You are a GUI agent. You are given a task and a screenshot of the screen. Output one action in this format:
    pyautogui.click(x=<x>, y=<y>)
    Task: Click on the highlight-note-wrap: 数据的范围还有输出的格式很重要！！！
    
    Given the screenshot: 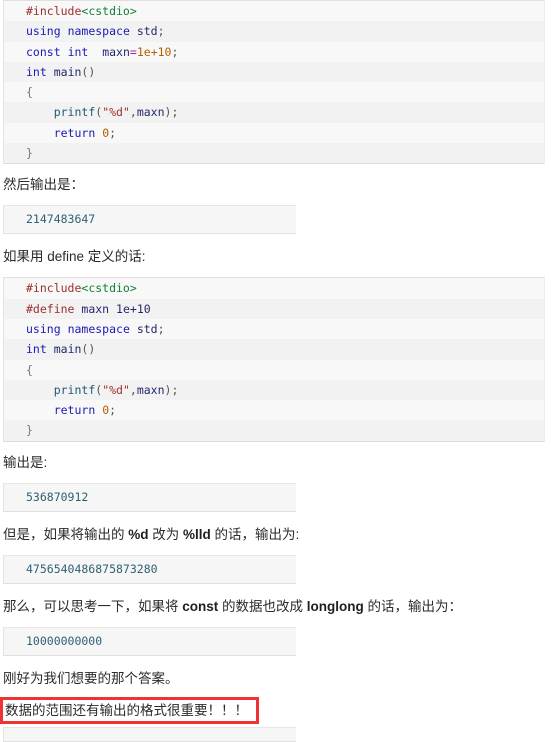 What is the action you would take?
    pyautogui.click(x=275, y=710)
    